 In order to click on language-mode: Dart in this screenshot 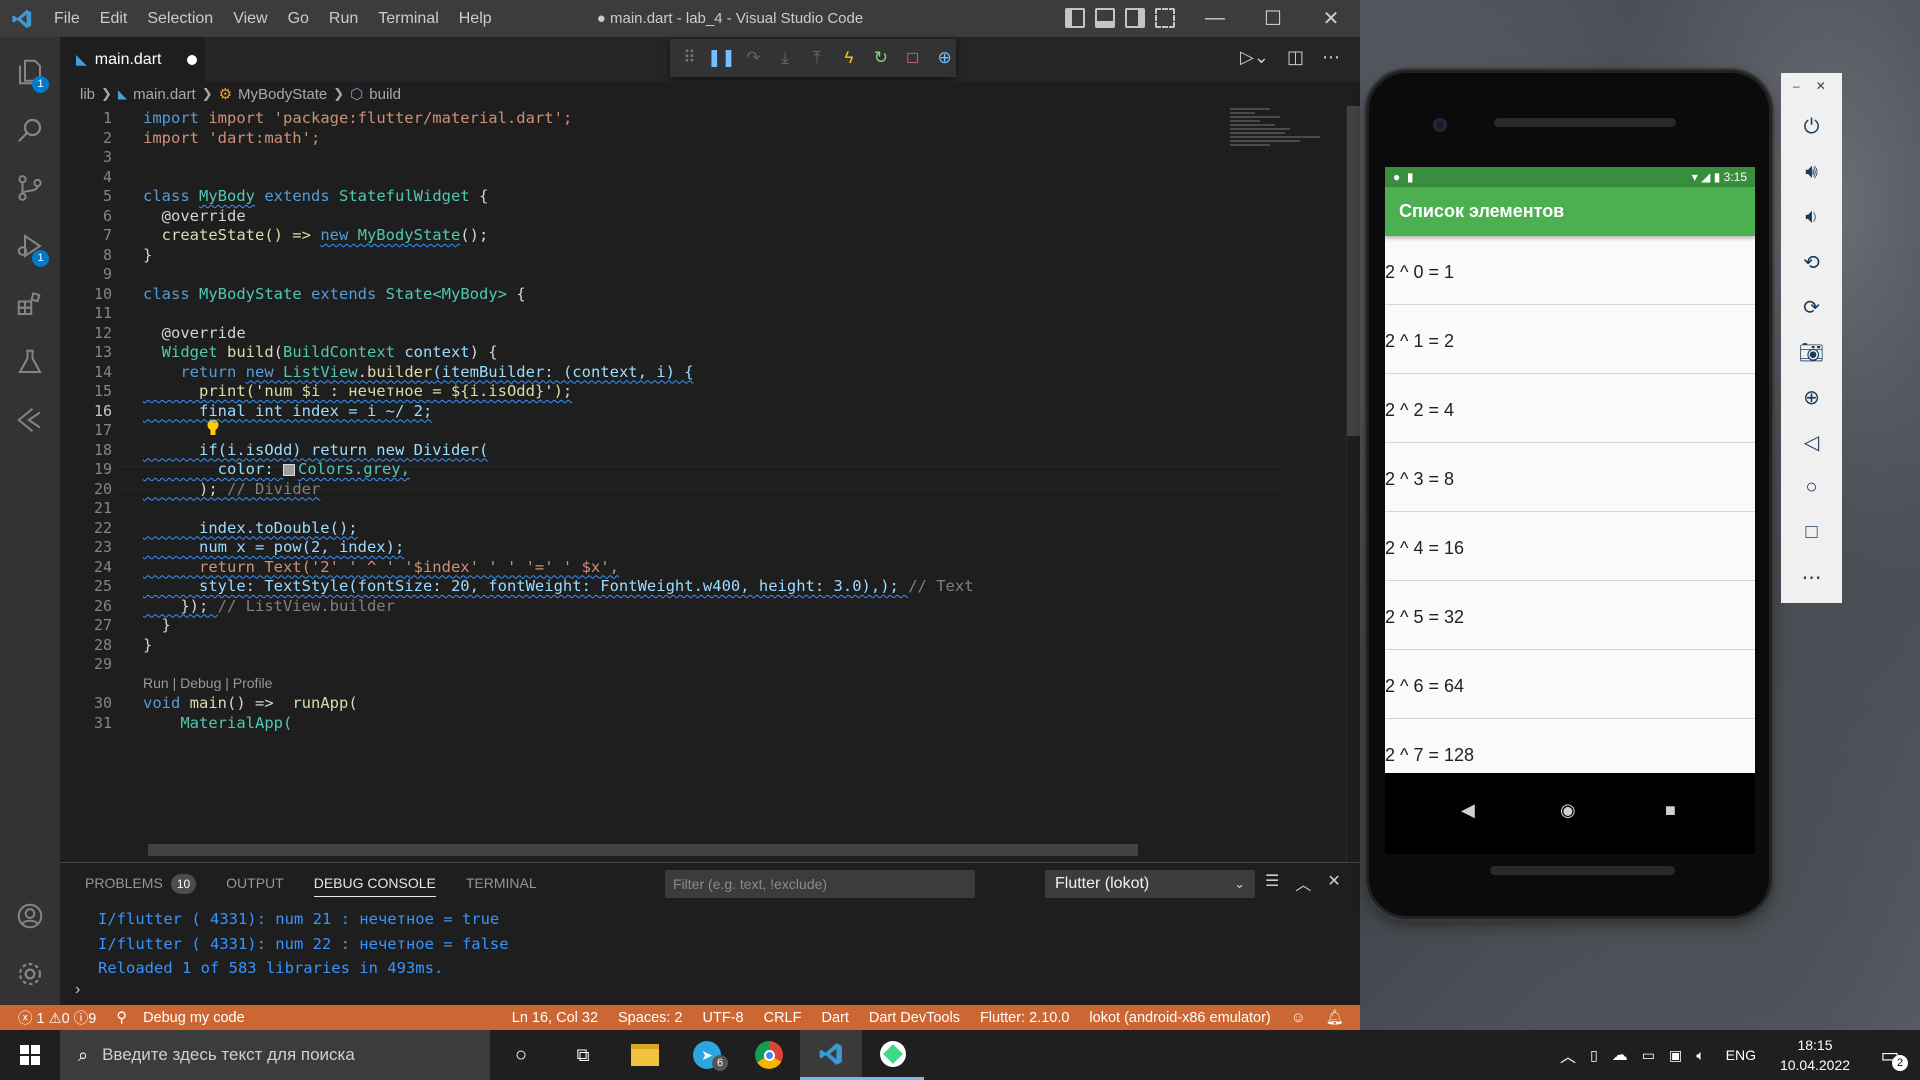, I will do `click(834, 1018)`.